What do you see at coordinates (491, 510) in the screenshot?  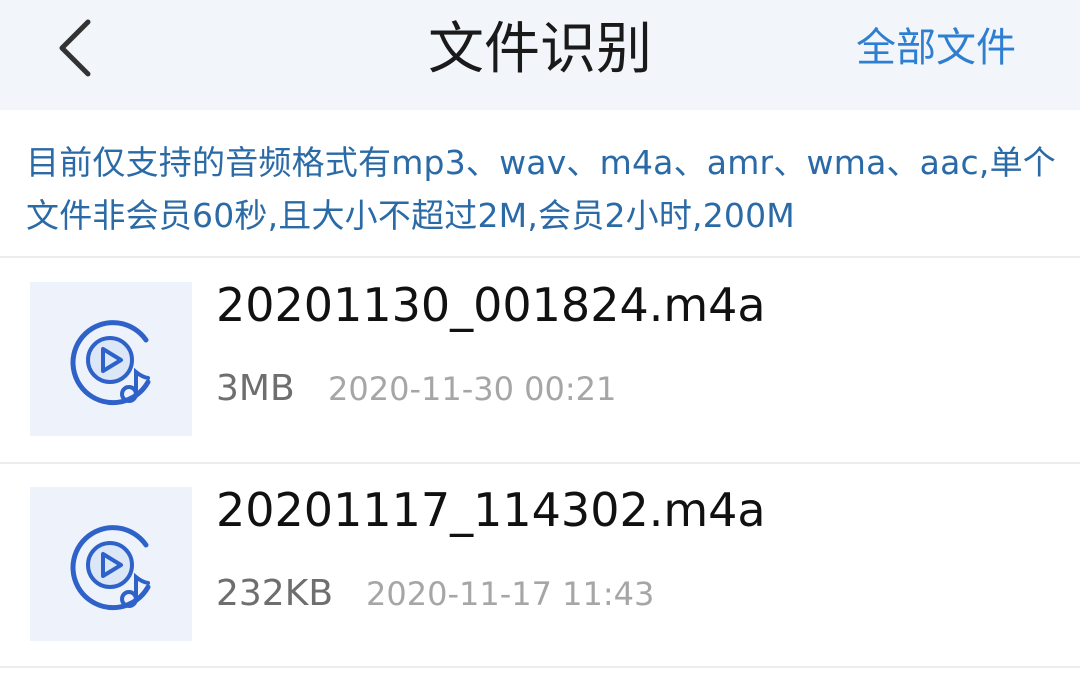 I see `file-name: 20201117_114302.m4a` at bounding box center [491, 510].